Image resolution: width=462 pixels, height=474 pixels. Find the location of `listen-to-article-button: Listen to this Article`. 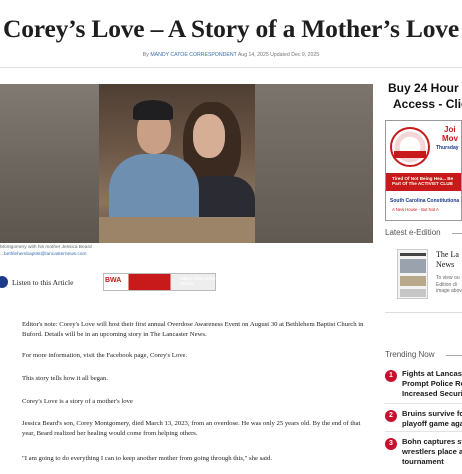

listen-to-article-button: Listen to this Article is located at coordinates (42, 282).